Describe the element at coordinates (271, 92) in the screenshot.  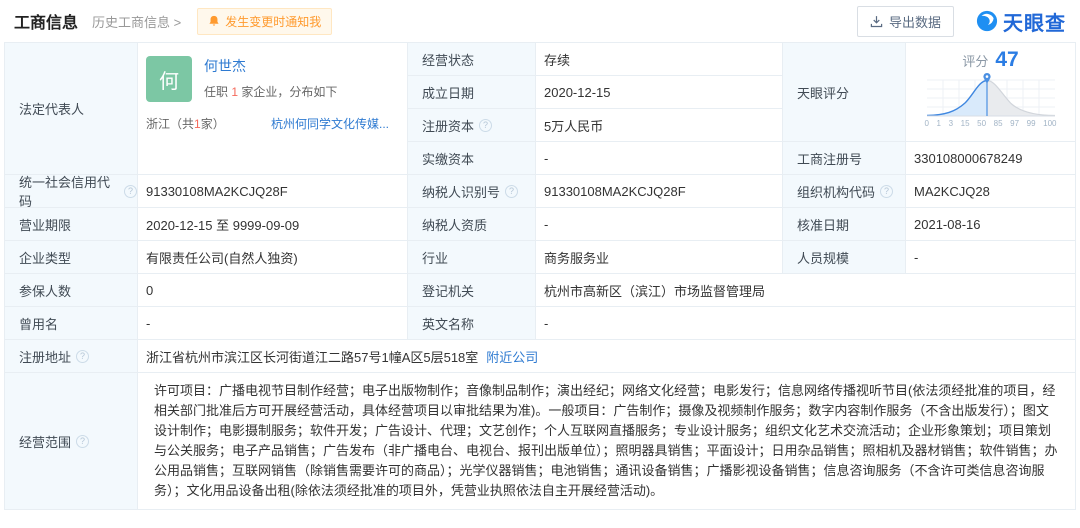
I see `legal-rep-positions: 任职 1 家企业，分布如下` at that location.